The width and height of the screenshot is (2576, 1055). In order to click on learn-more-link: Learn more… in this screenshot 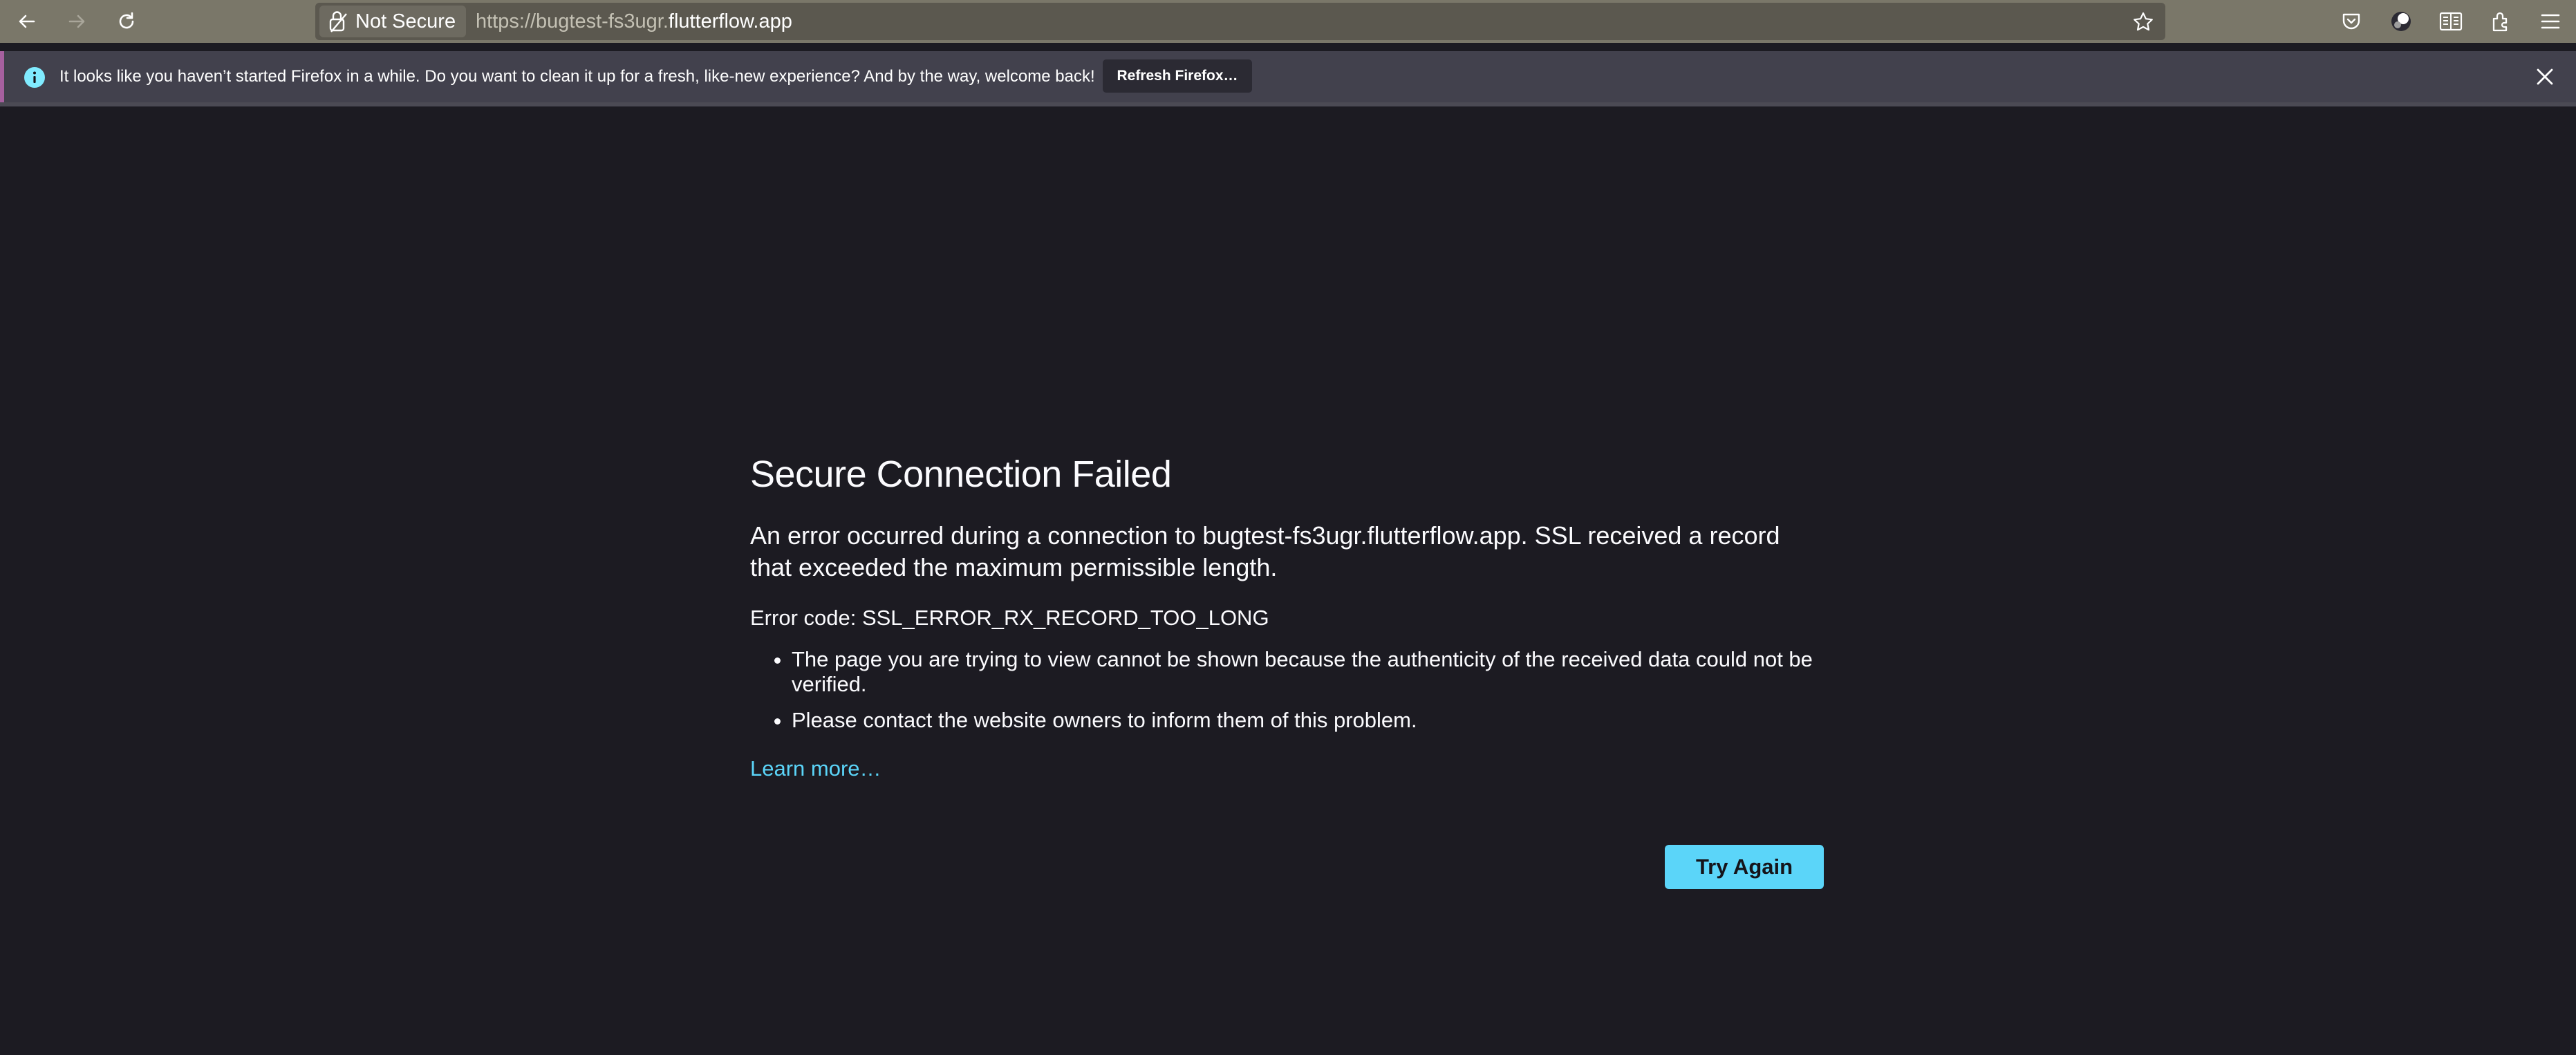, I will do `click(815, 769)`.